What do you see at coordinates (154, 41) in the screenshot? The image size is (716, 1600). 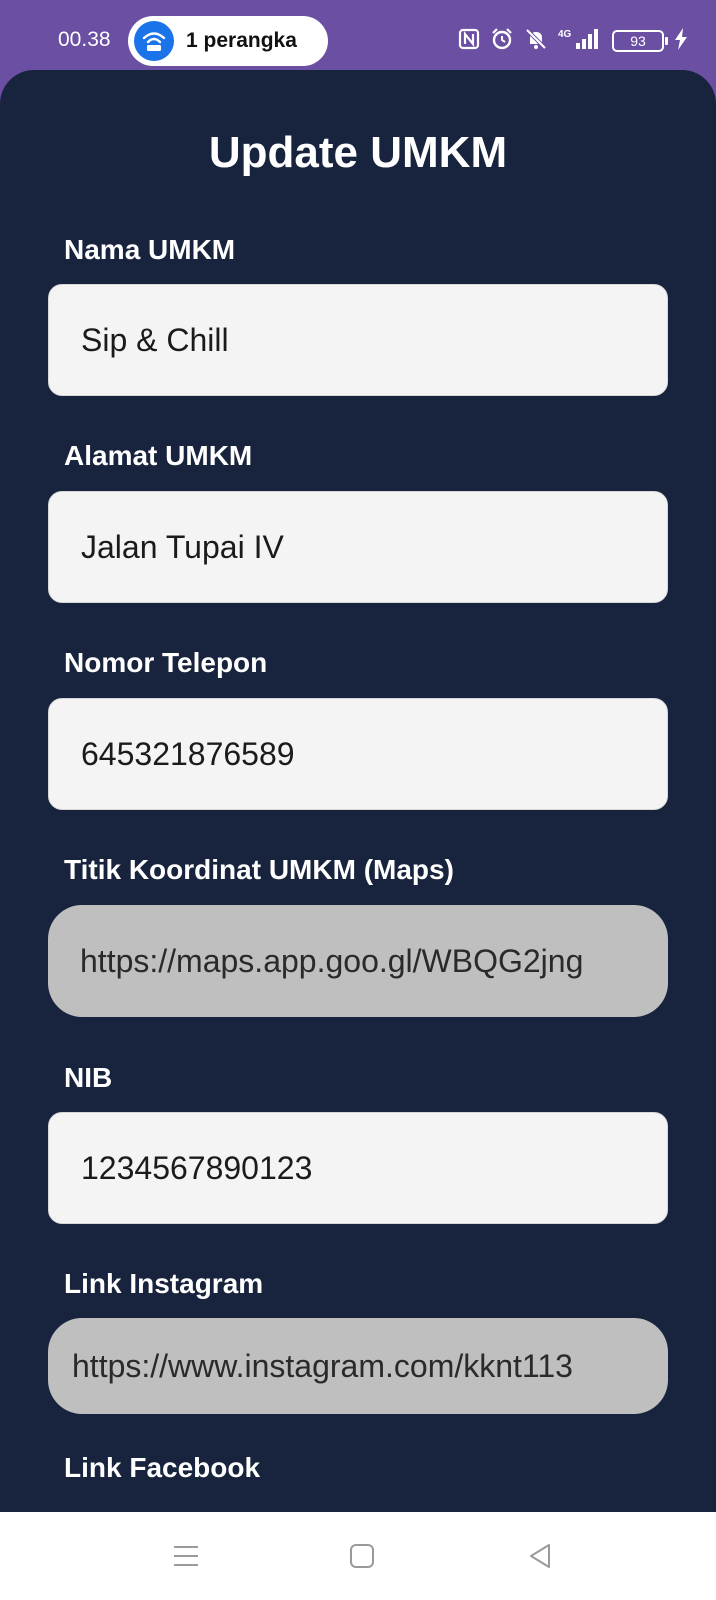 I see `wifi-hotspot-icon` at bounding box center [154, 41].